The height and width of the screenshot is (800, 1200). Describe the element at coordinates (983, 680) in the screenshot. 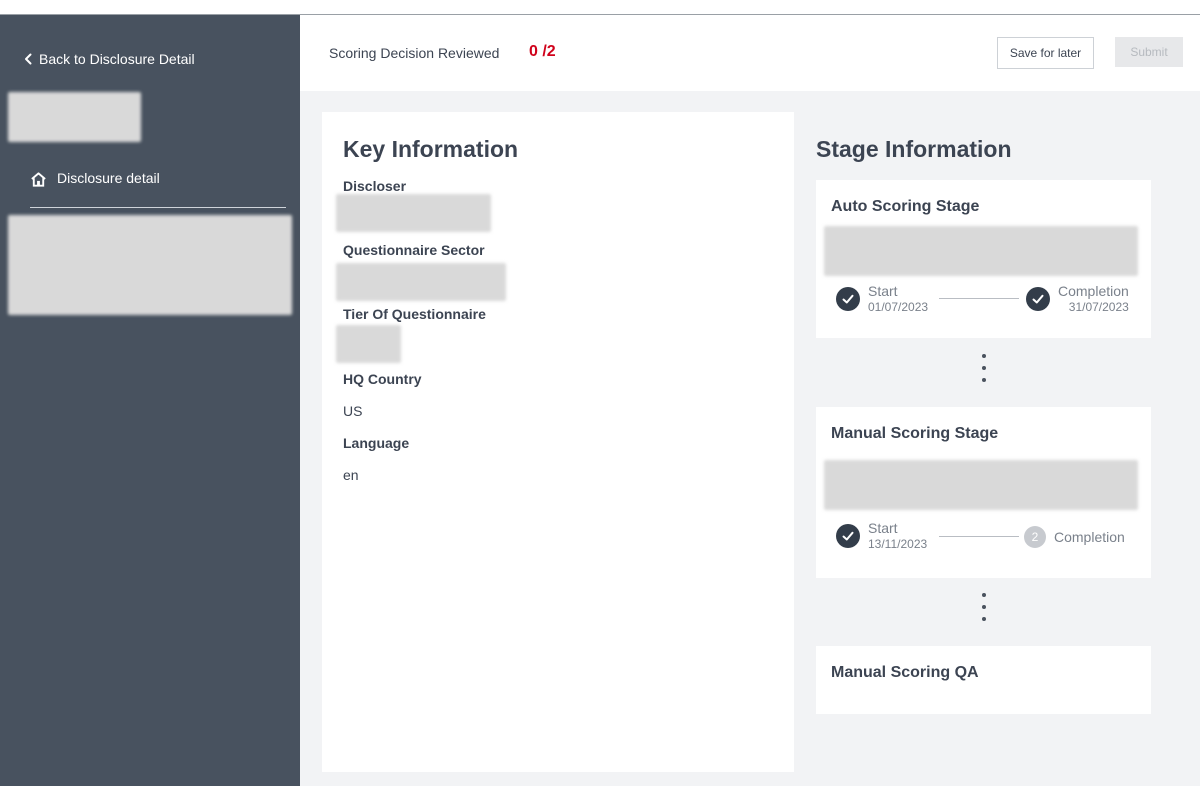

I see `manual-scoring-qa-card: Manual Scoring QA` at that location.